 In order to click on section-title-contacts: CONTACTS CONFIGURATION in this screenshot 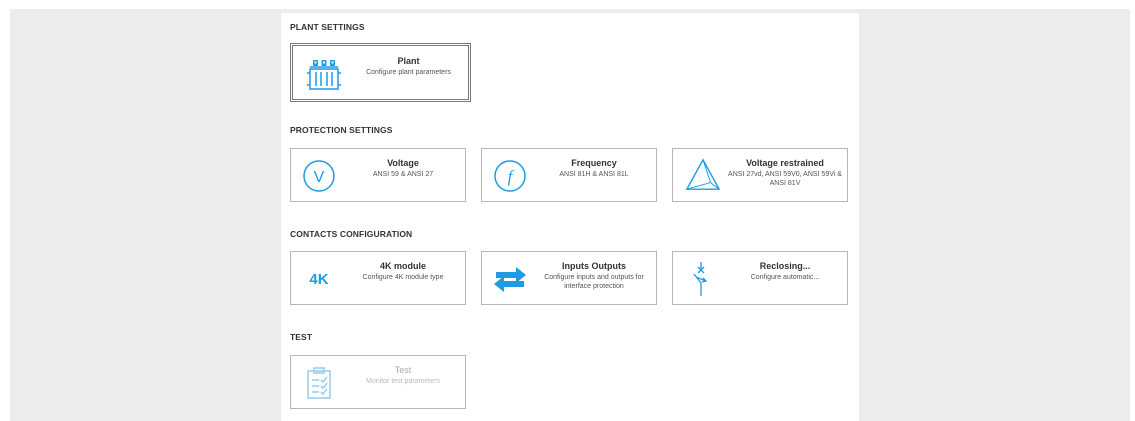, I will do `click(351, 234)`.